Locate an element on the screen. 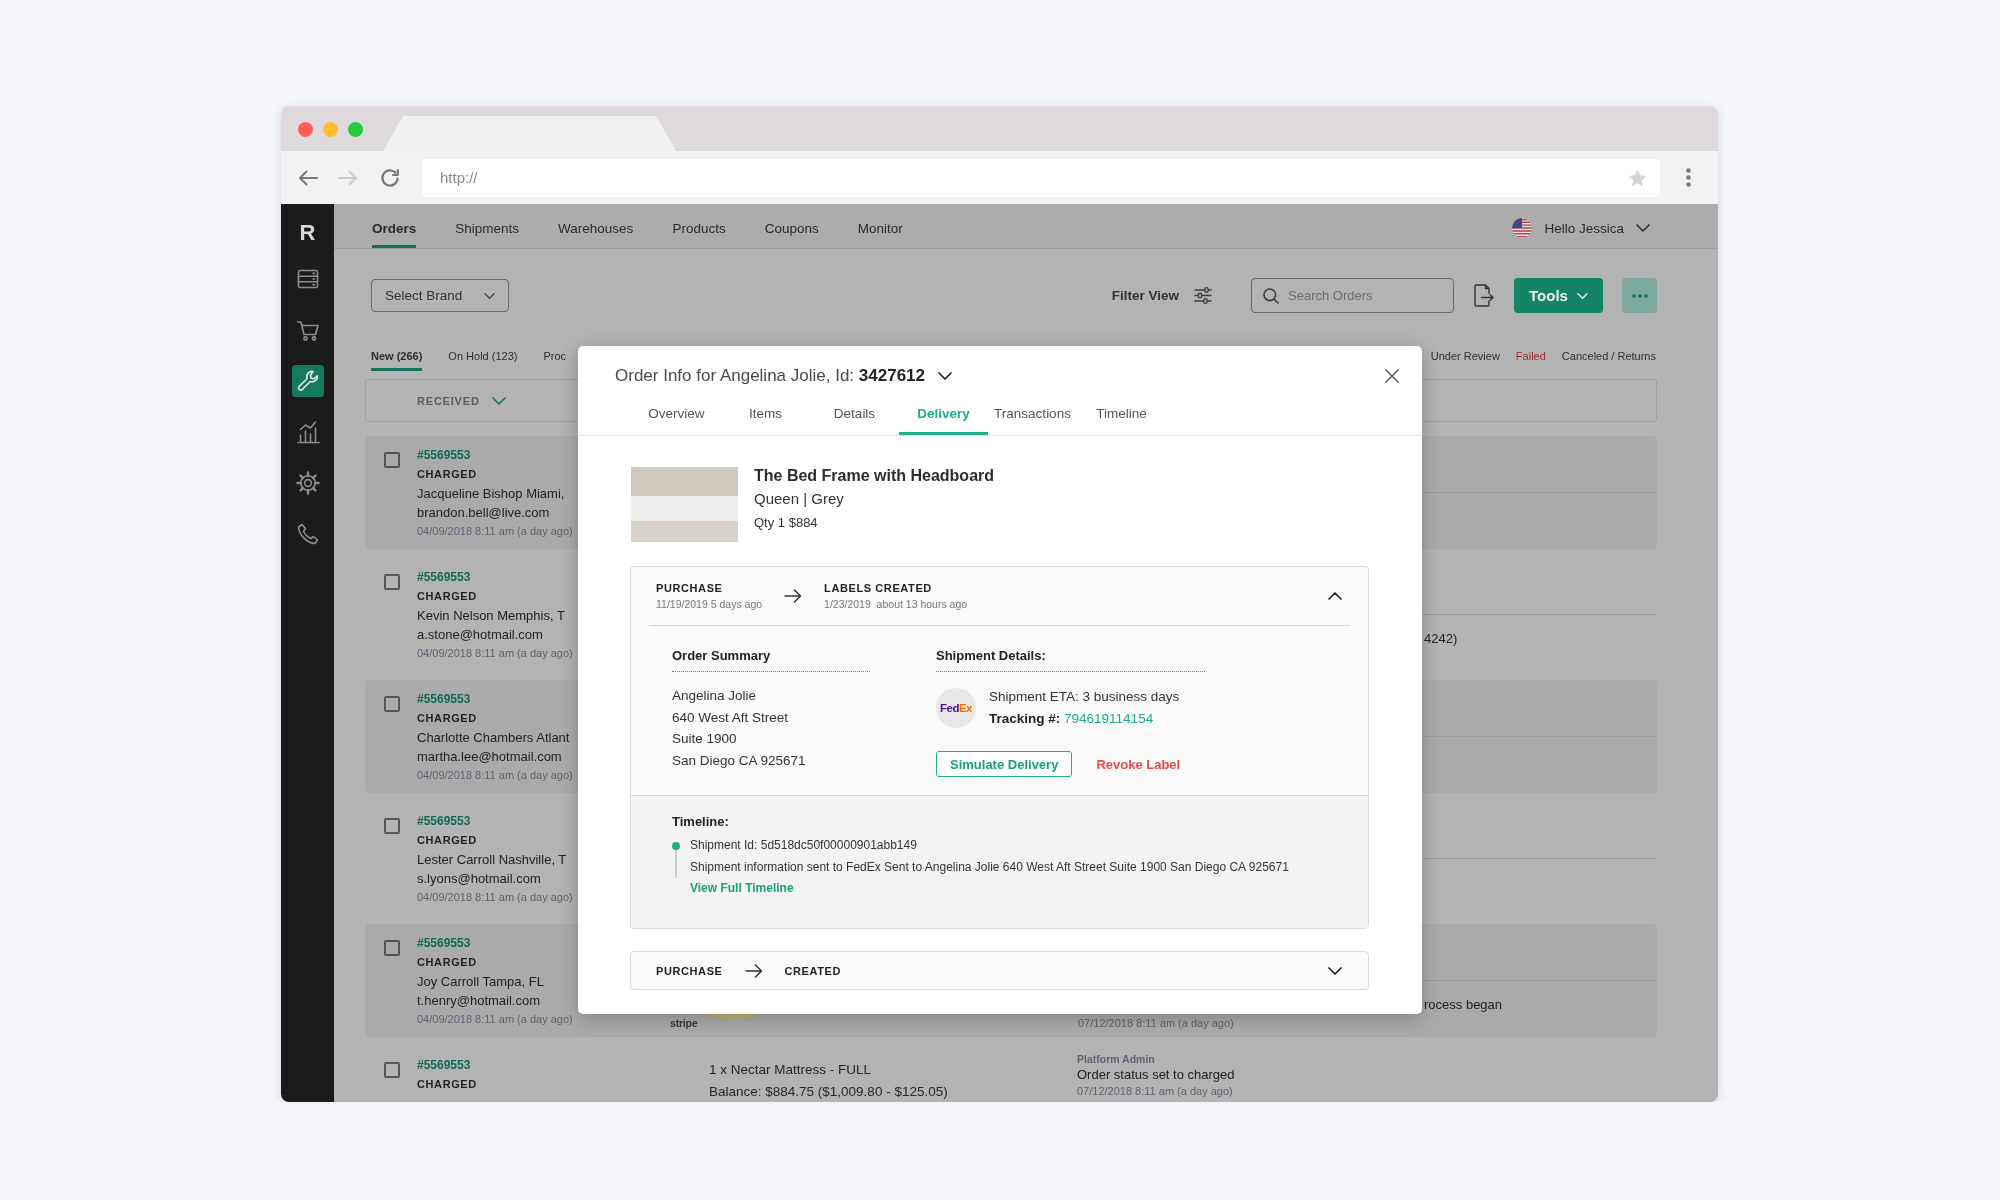 The width and height of the screenshot is (2000, 1200). modal-tab: Timeline is located at coordinates (1121, 414).